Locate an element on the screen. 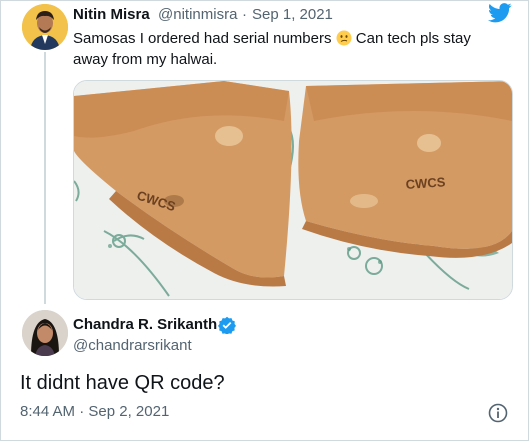 This screenshot has width=529, height=441. reply-author-handle: @chandrarsrikant is located at coordinates (132, 345).